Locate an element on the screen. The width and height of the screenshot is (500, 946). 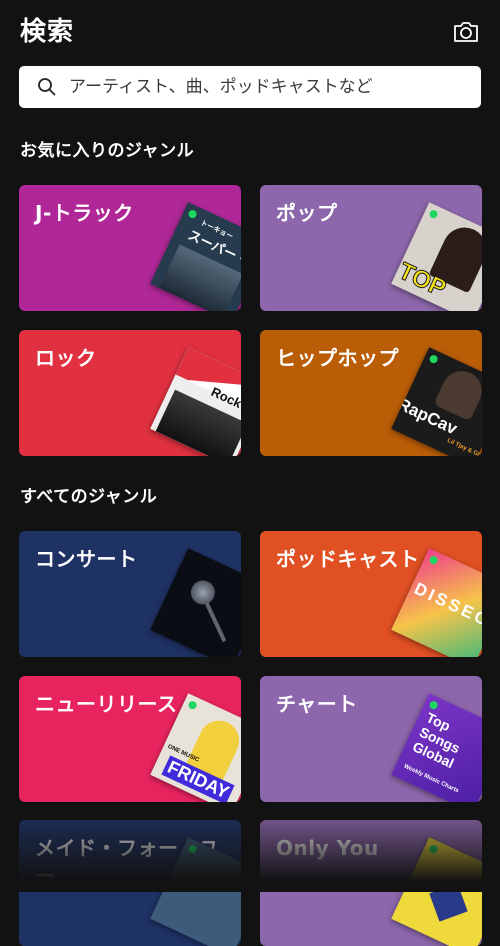
search-input is located at coordinates (259, 87).